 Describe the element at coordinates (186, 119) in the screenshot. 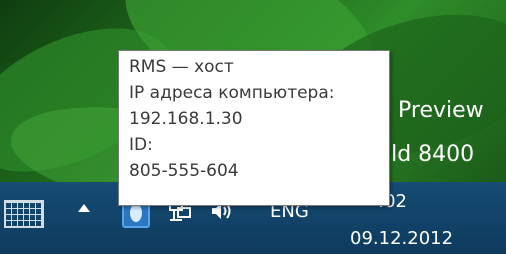

I see `ip-value: 192.168.1.30` at that location.